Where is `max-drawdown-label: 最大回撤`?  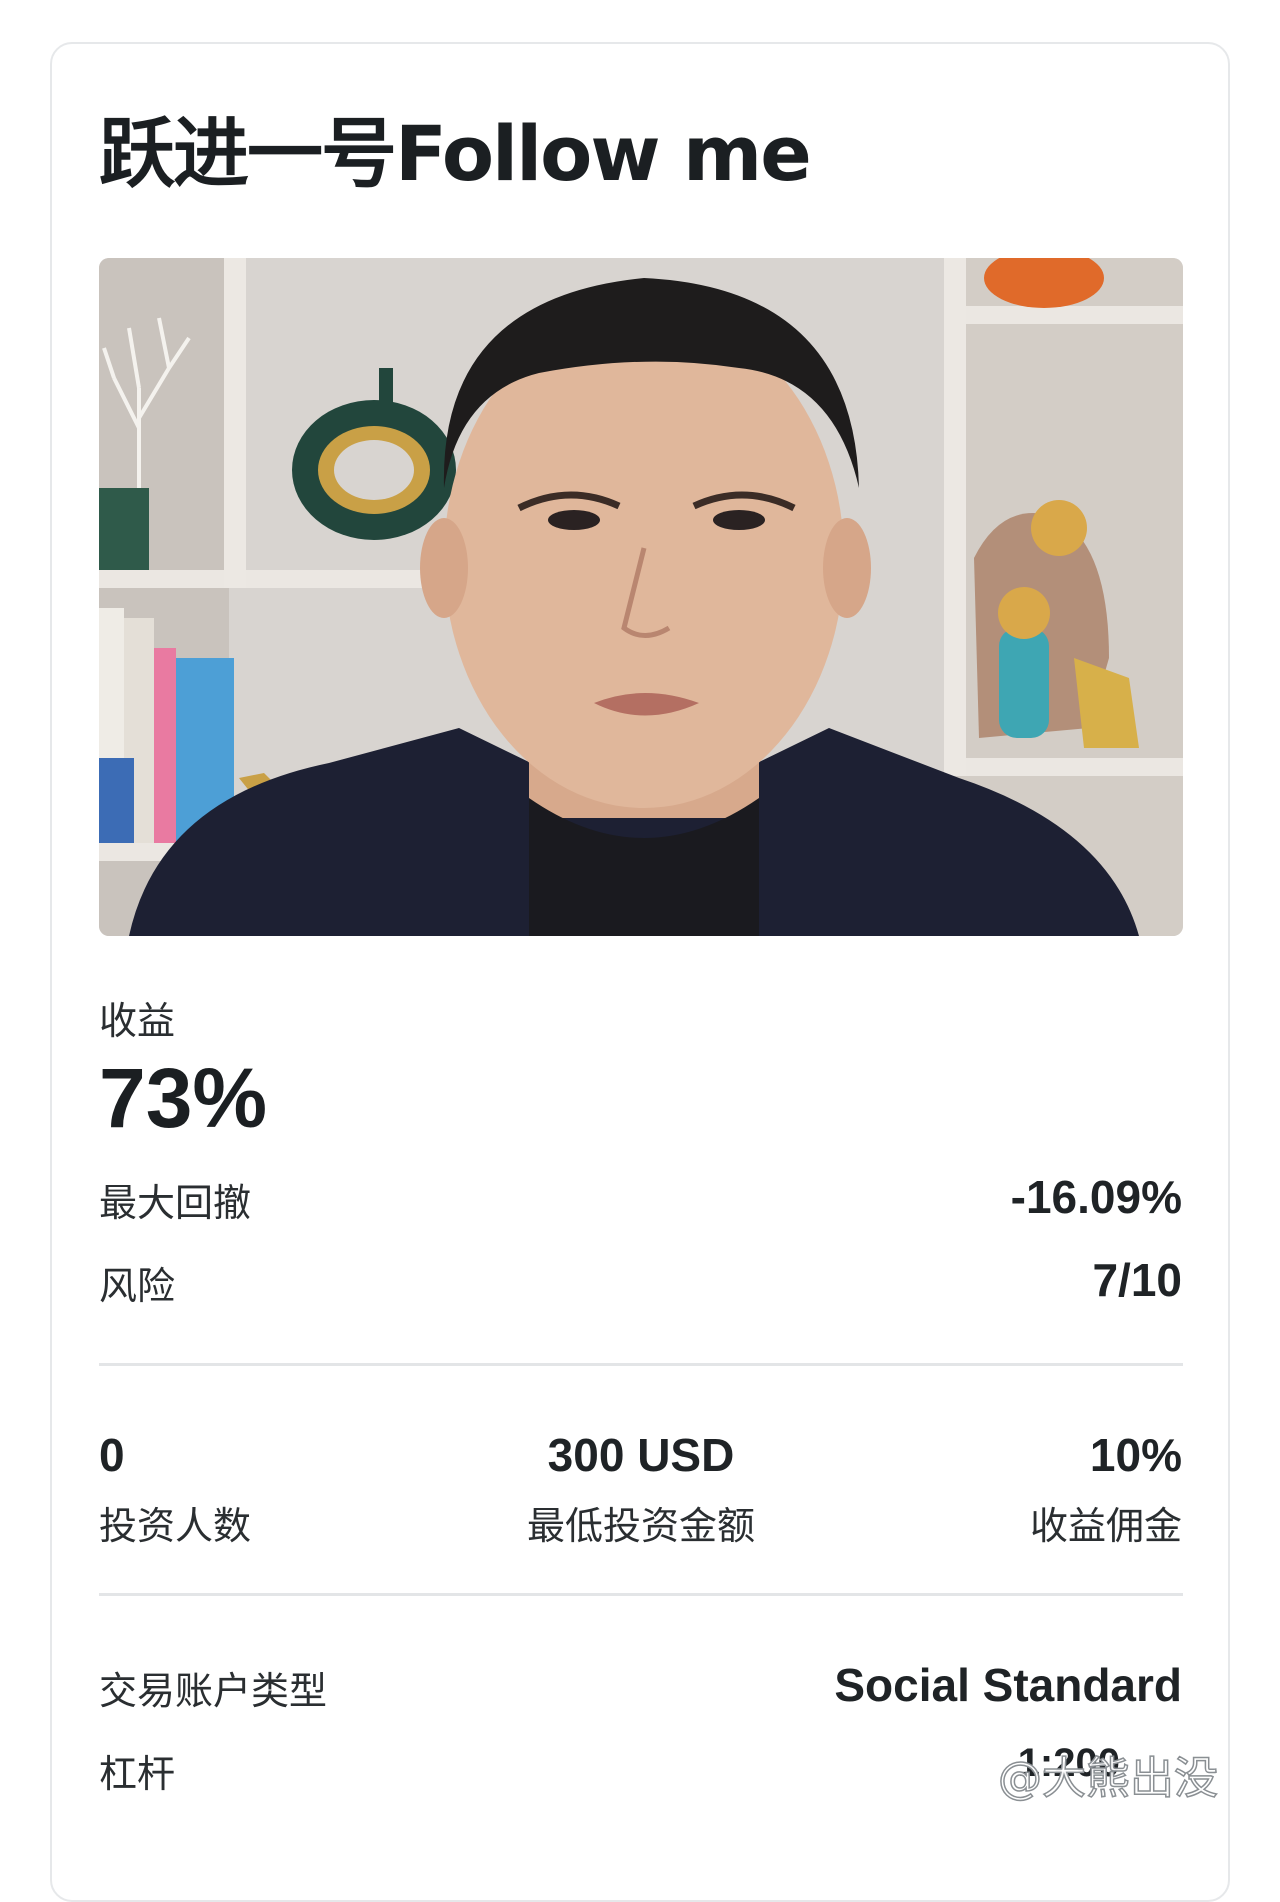
max-drawdown-label: 最大回撤 is located at coordinates (175, 1203).